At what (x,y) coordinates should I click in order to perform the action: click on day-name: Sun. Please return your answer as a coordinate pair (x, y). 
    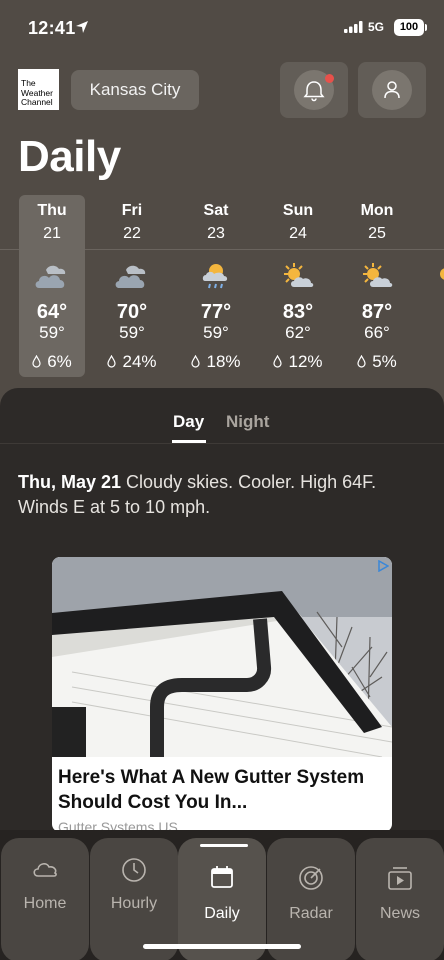
    Looking at the image, I should click on (298, 210).